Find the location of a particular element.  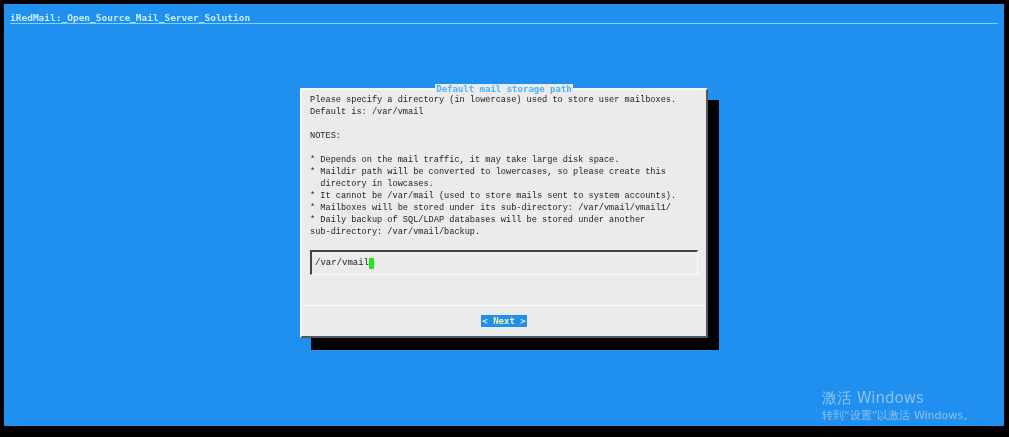

screen-title: iRedMail:_Open_Source_Mail_Server_Solution is located at coordinates (130, 17).